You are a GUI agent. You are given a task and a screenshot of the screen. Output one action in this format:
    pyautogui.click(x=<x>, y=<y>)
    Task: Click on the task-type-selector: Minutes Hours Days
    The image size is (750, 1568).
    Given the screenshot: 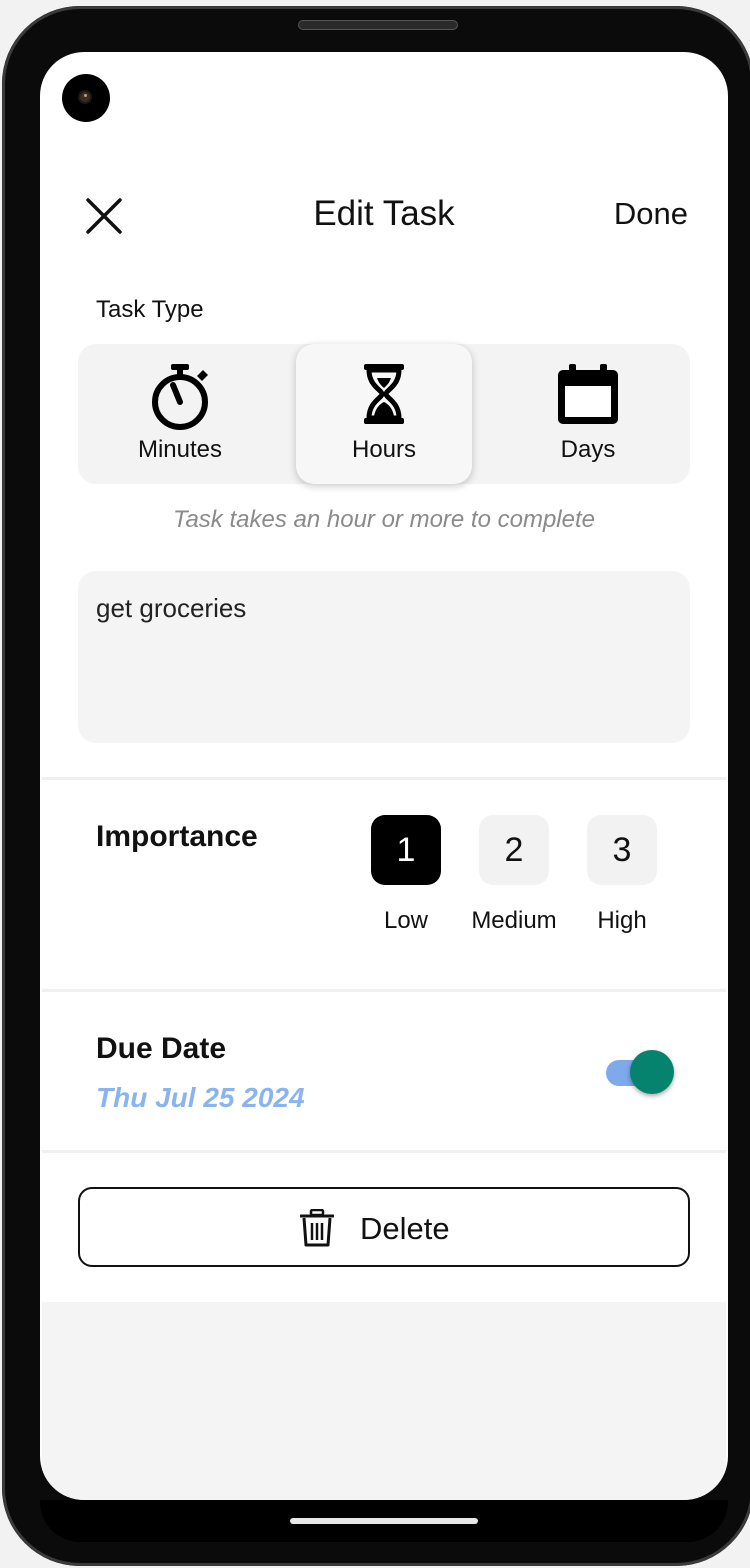 What is the action you would take?
    pyautogui.click(x=384, y=414)
    